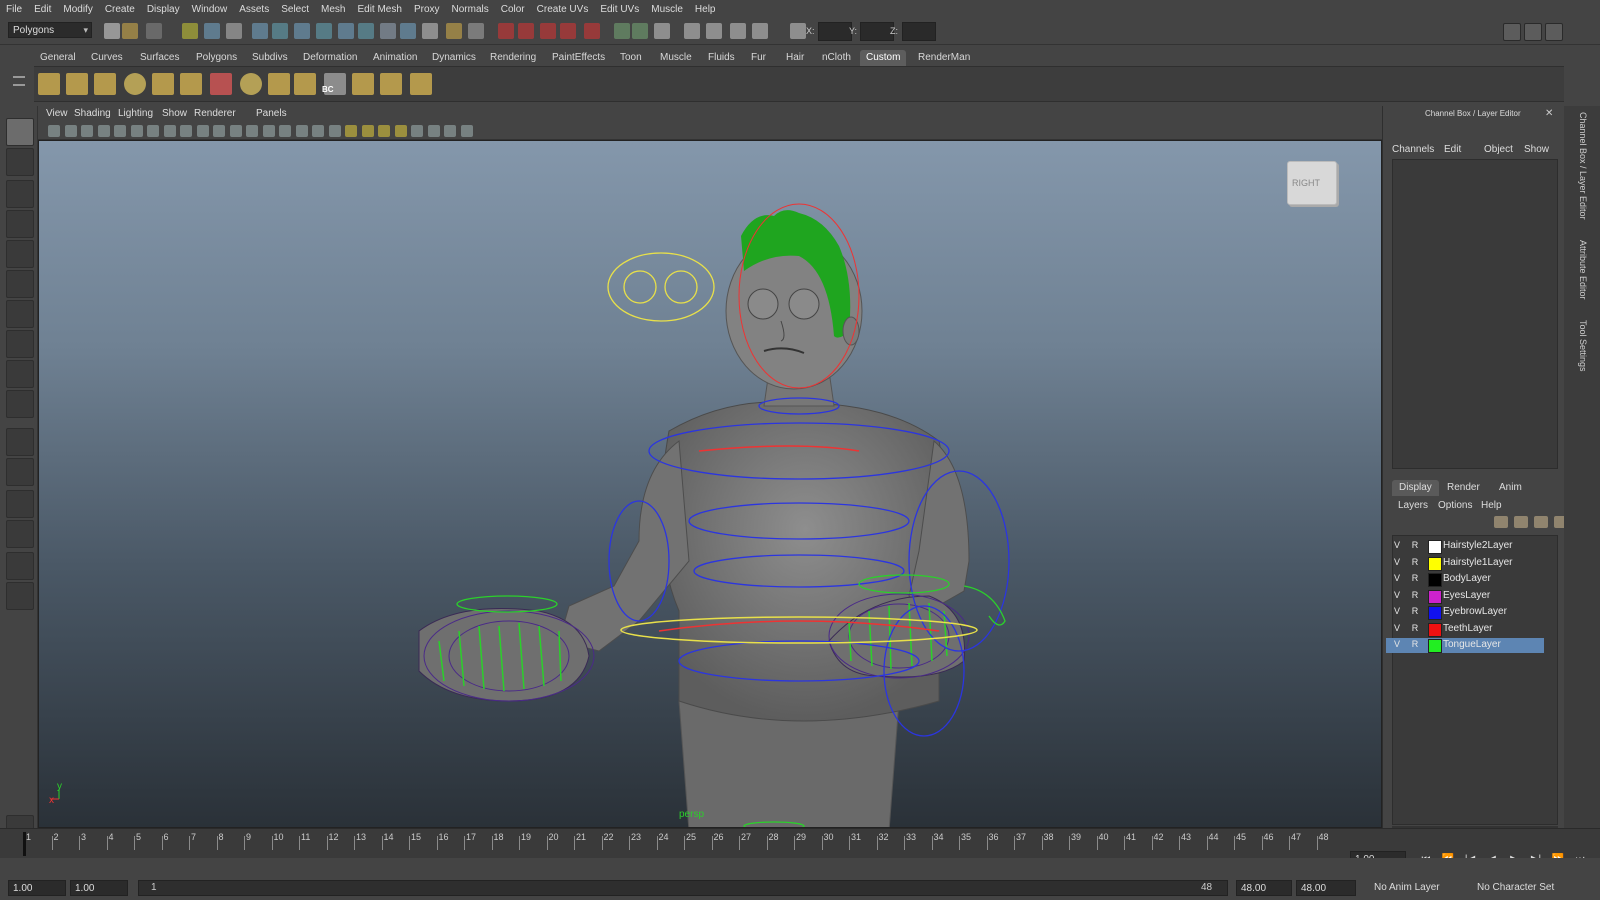  Describe the element at coordinates (1491, 505) in the screenshot. I see `layer-menu-help: Help` at that location.